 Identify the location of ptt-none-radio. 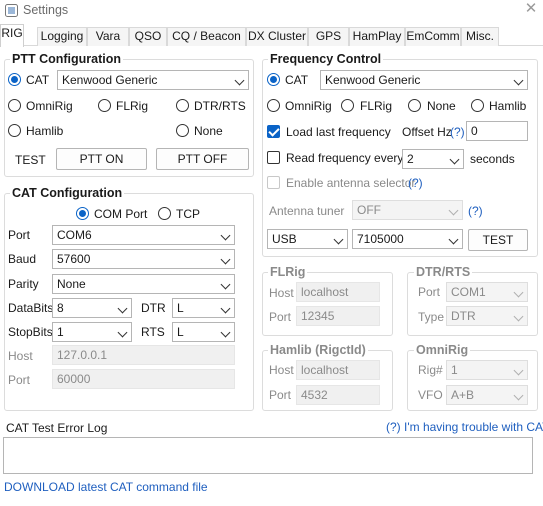
(182, 130).